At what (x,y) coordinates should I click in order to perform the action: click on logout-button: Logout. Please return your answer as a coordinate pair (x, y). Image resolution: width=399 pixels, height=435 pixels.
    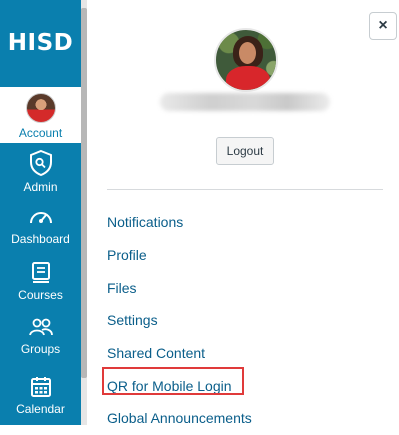
    Looking at the image, I should click on (245, 151).